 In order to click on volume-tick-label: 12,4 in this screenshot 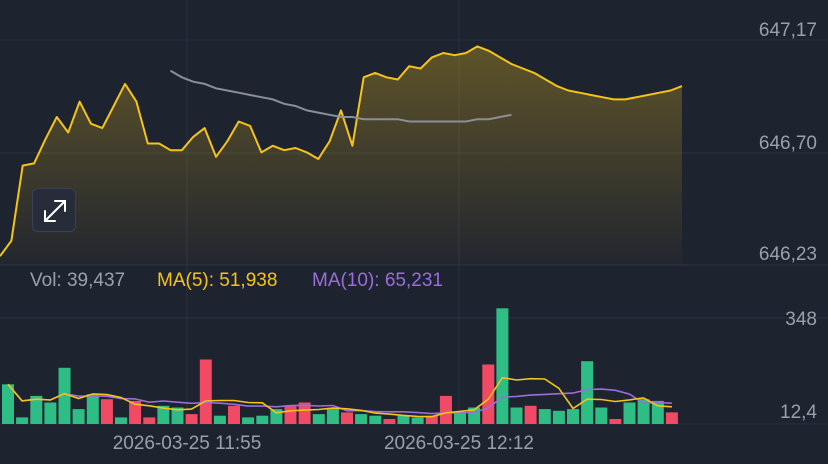, I will do `click(798, 412)`.